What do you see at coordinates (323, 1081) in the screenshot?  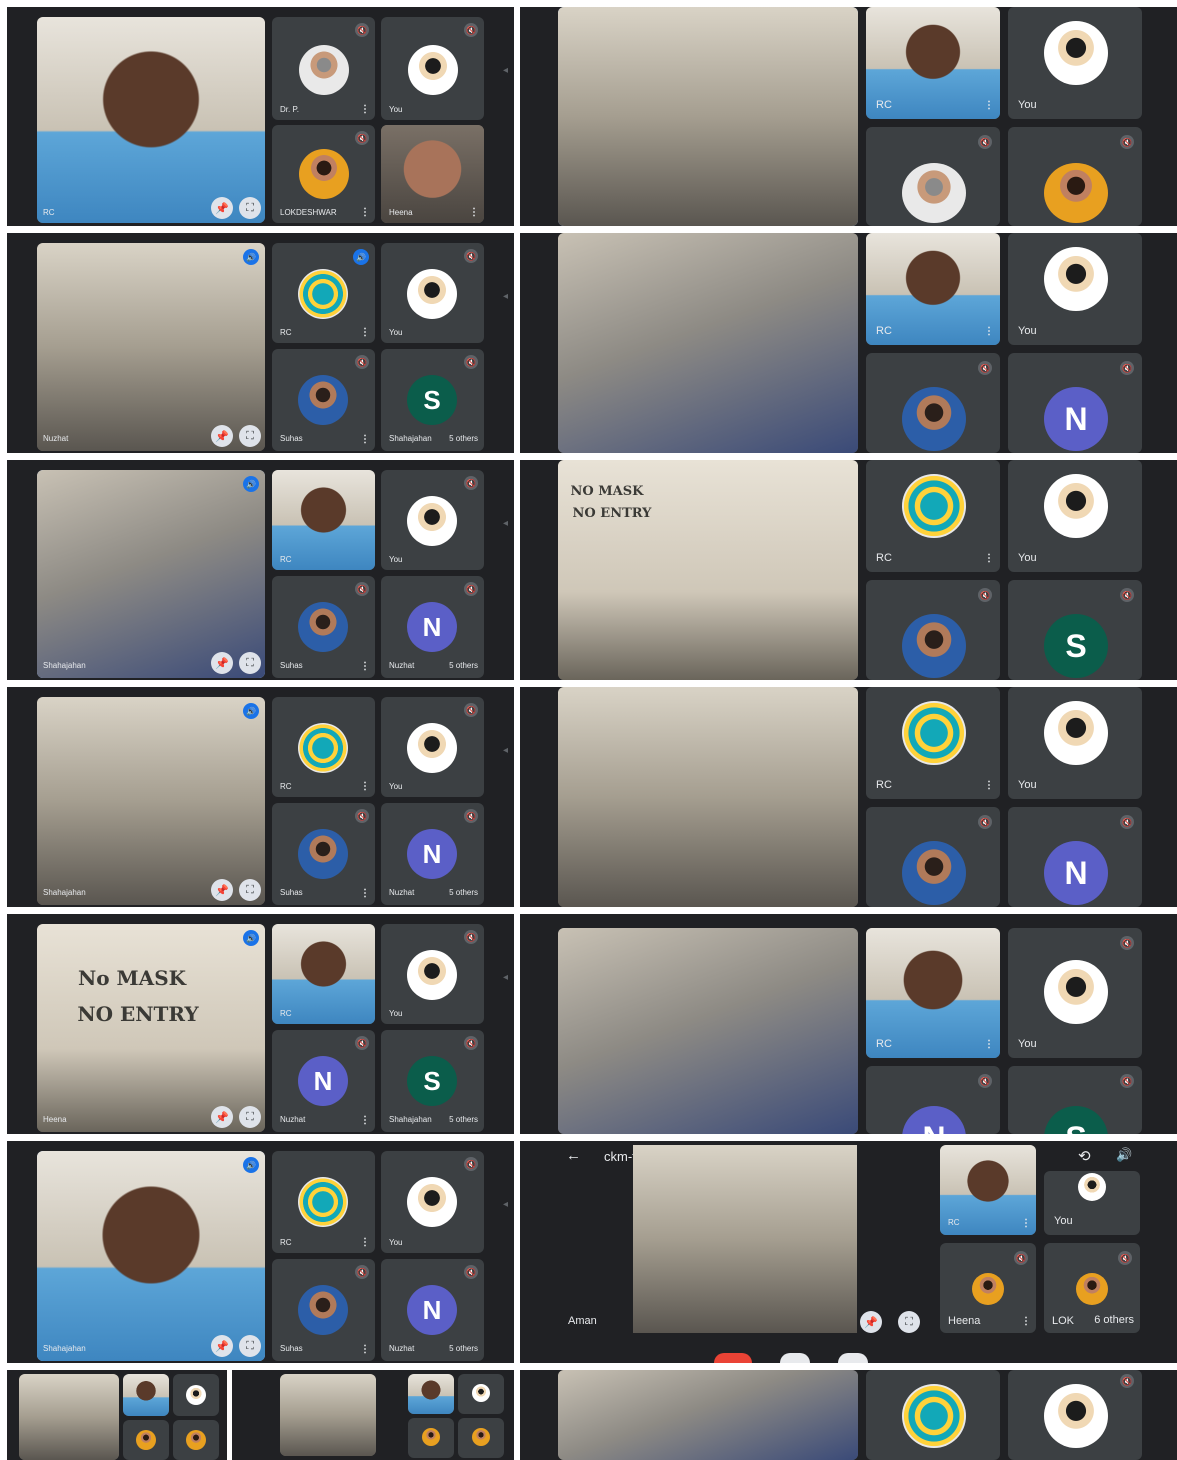 I see `participant-tile: N 🔇 Nuzhat ⋮` at bounding box center [323, 1081].